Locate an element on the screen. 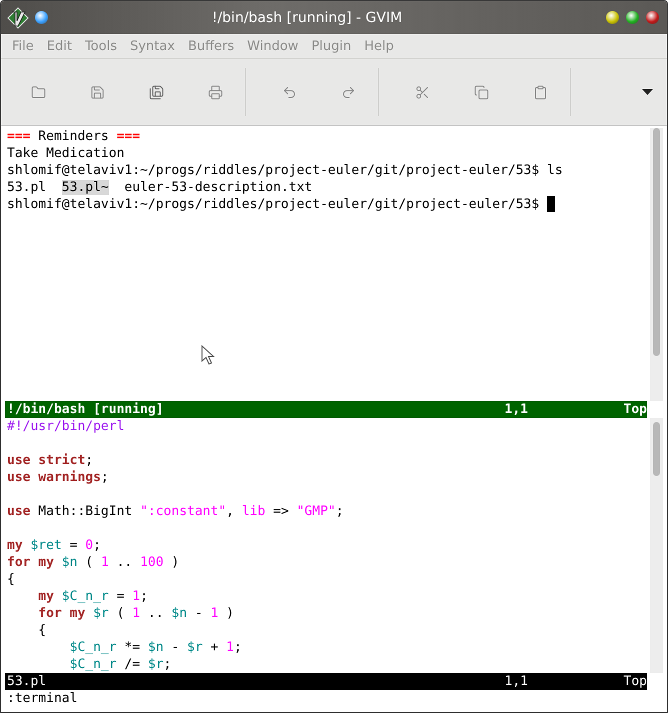 The width and height of the screenshot is (668, 713). menu-item: Help is located at coordinates (379, 46).